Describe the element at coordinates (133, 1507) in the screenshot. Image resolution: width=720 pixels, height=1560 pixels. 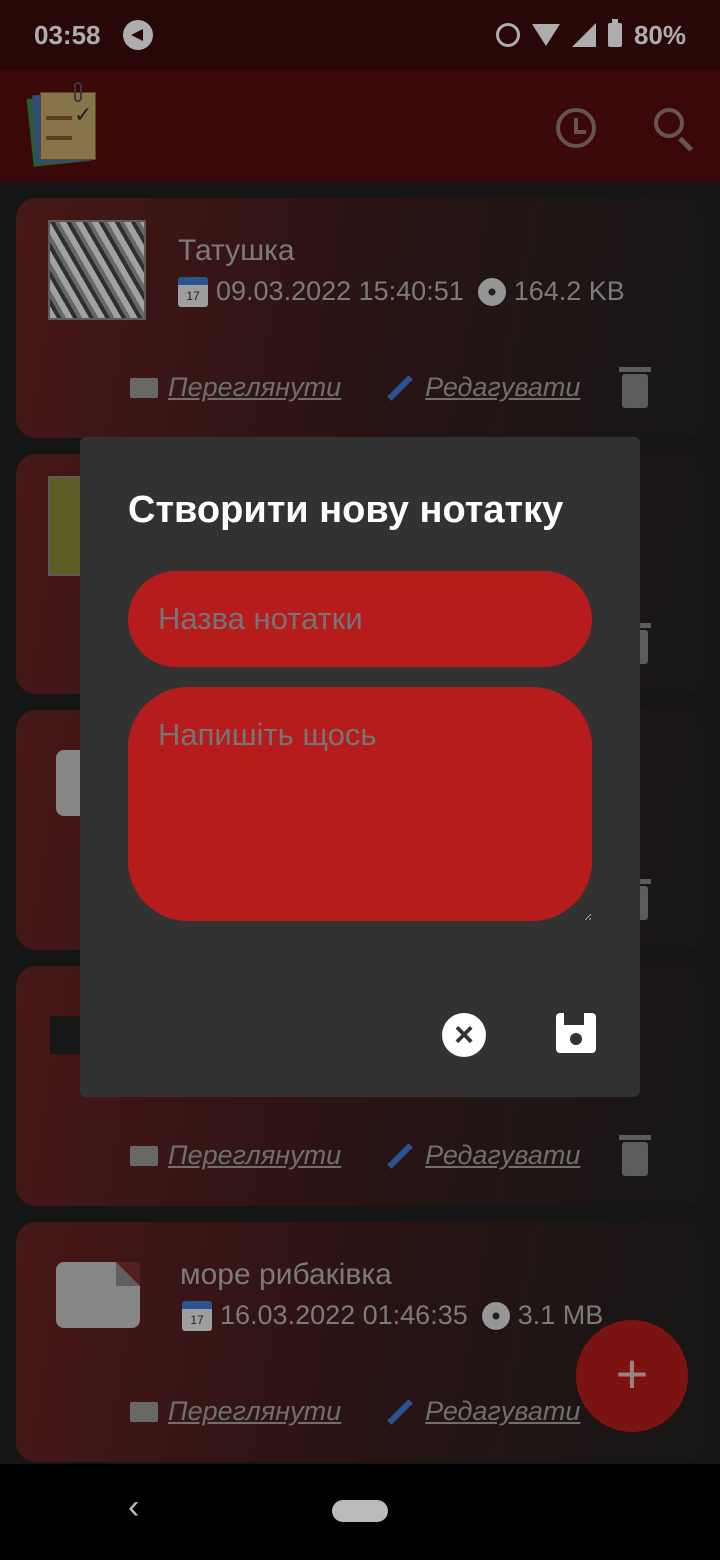
I see `back-icon: ‹` at that location.